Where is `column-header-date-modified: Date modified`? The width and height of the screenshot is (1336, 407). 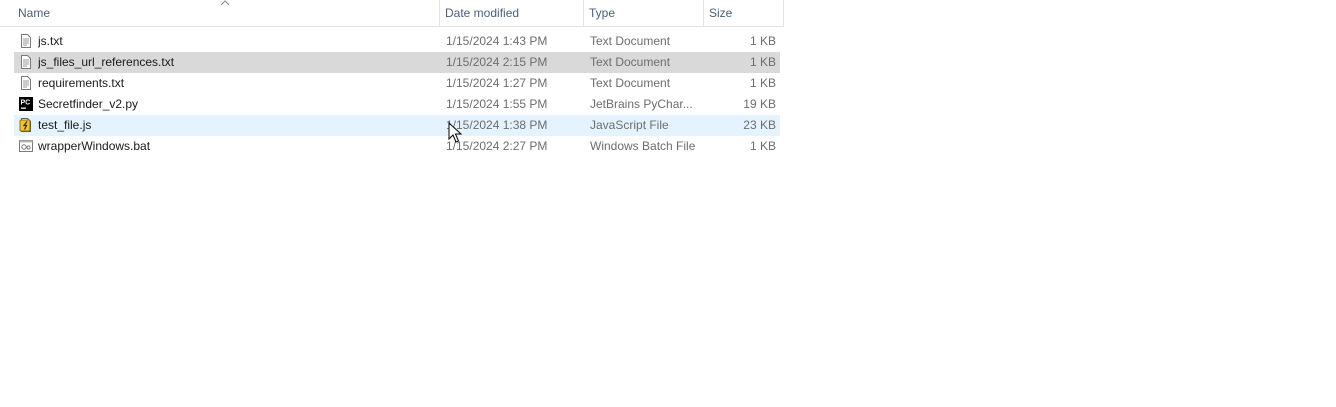
column-header-date-modified: Date modified is located at coordinates (511, 13).